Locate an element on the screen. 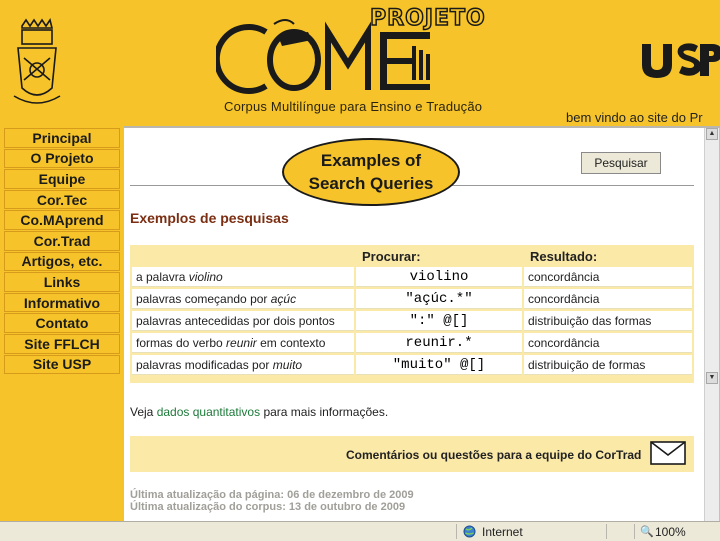  sidebar-item-informativo: Informativo is located at coordinates (62, 302).